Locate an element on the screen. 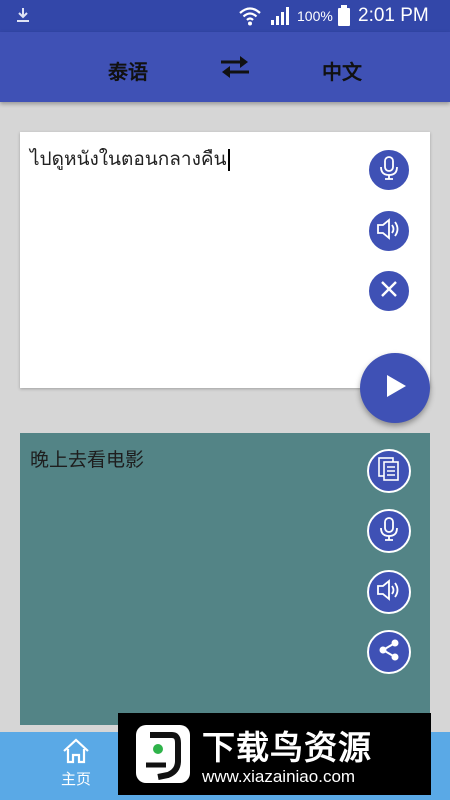  output-microphone-button is located at coordinates (389, 531).